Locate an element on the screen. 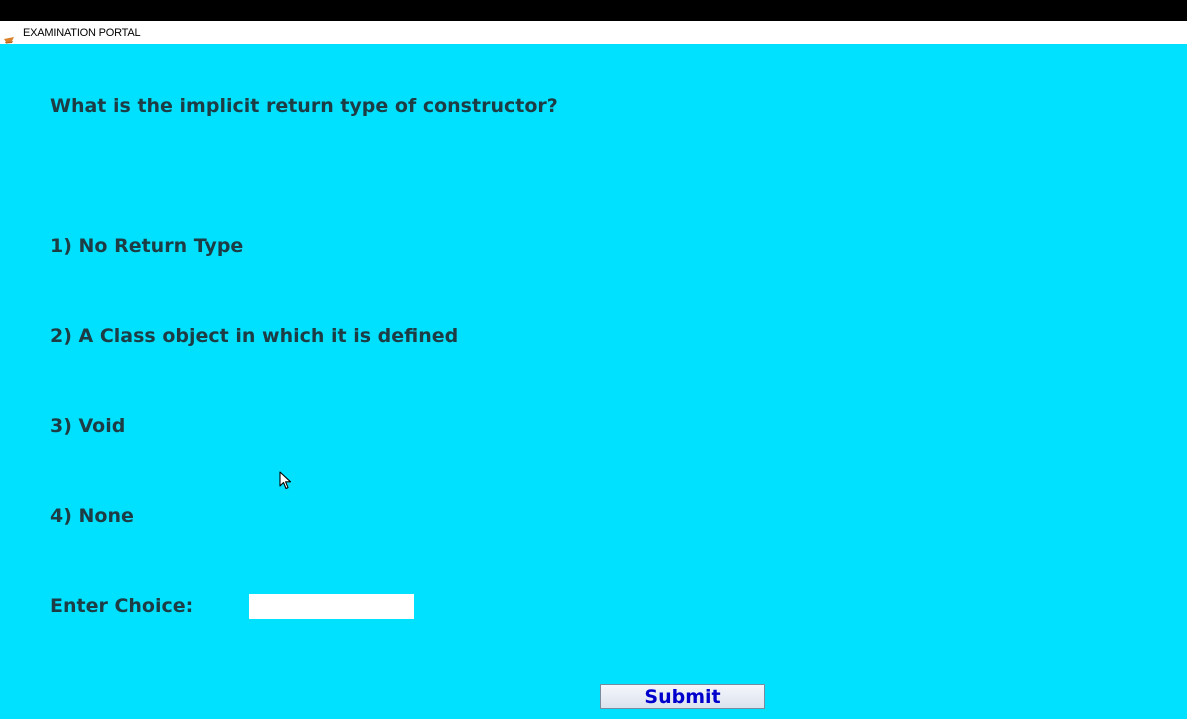 Image resolution: width=1187 pixels, height=719 pixels. option-1: 1) No Return Type is located at coordinates (147, 246).